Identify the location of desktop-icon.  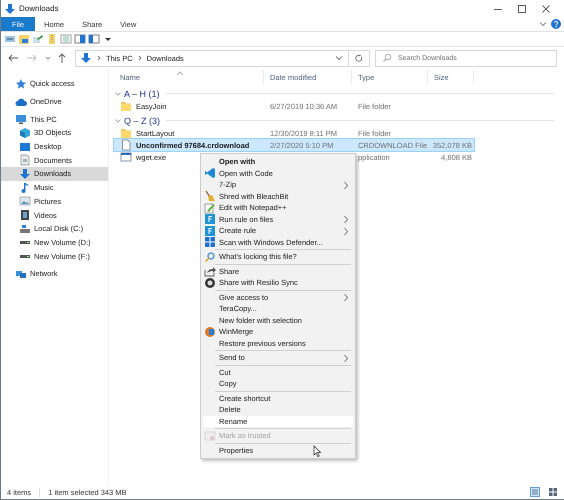
(25, 146).